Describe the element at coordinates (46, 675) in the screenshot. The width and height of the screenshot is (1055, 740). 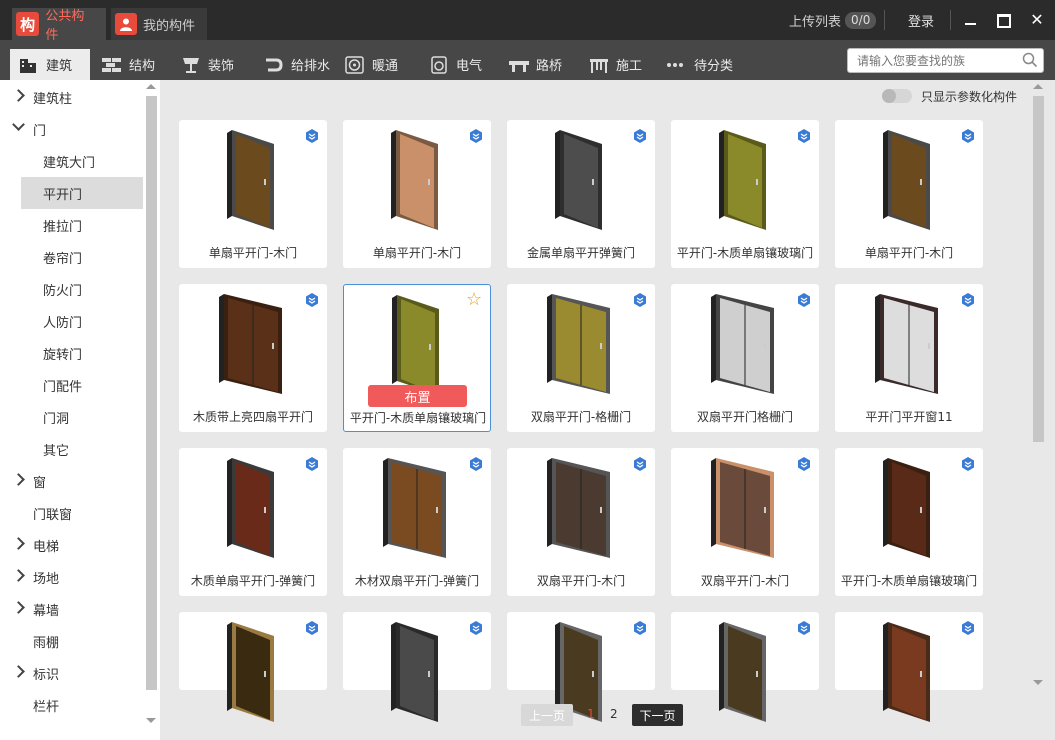
I see `sidebar-item-label: 标识` at that location.